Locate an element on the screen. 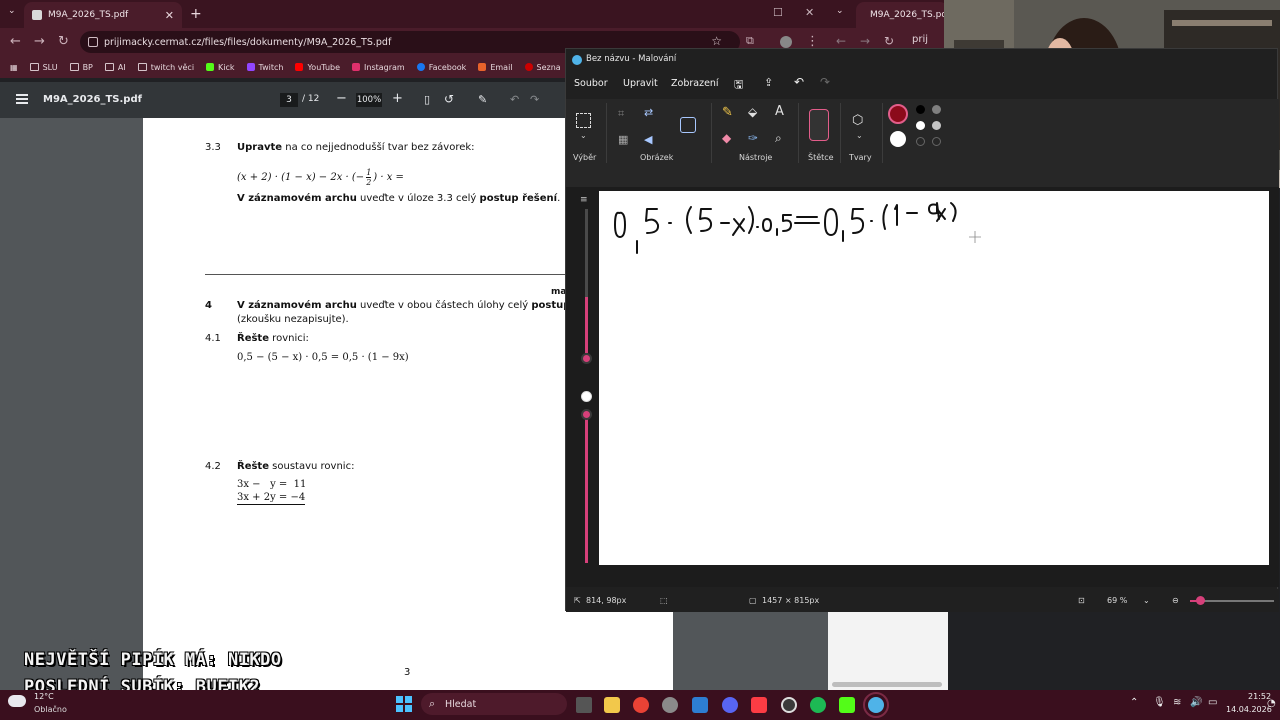 The image size is (1280, 720). opacity-slider-thumb is located at coordinates (586, 414).